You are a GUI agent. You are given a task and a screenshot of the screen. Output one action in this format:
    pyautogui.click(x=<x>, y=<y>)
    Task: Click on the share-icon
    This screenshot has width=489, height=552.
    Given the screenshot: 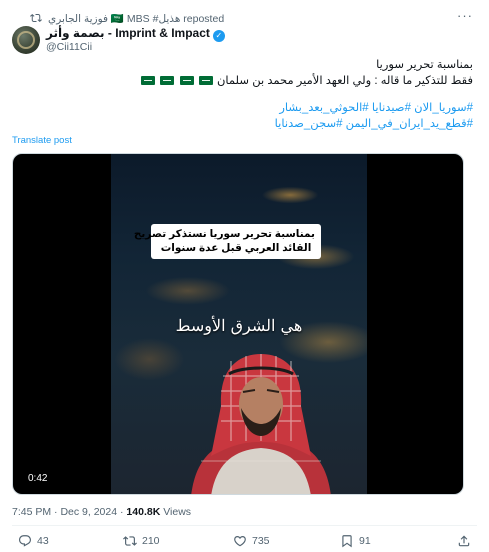 What is the action you would take?
    pyautogui.click(x=464, y=541)
    